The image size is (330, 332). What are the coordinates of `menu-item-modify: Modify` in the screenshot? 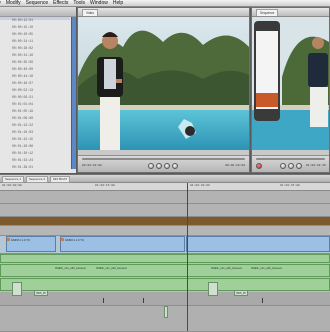 It's located at (13, 3).